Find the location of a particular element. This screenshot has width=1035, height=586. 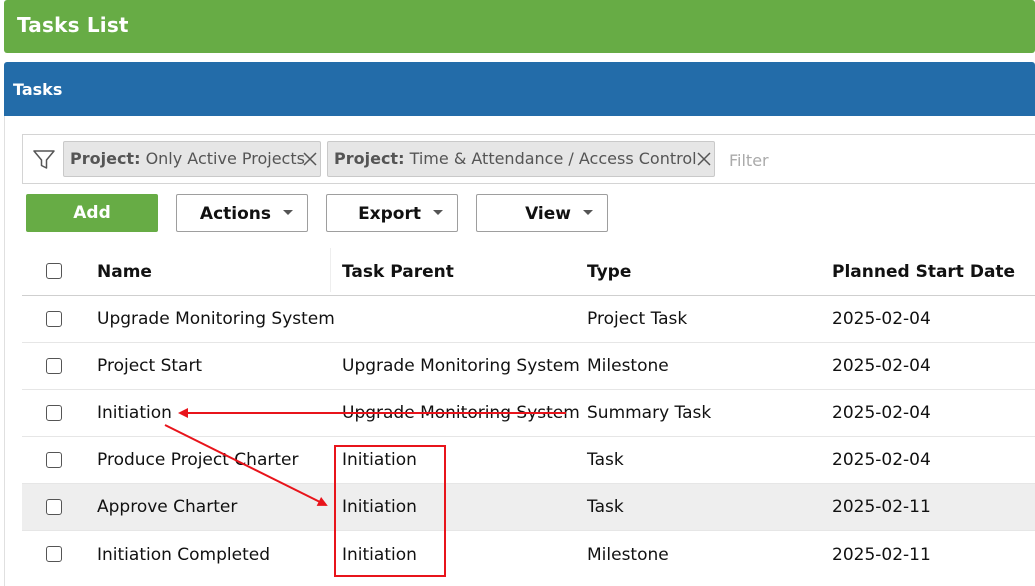

tasks-panel-header: Tasks is located at coordinates (519, 89).